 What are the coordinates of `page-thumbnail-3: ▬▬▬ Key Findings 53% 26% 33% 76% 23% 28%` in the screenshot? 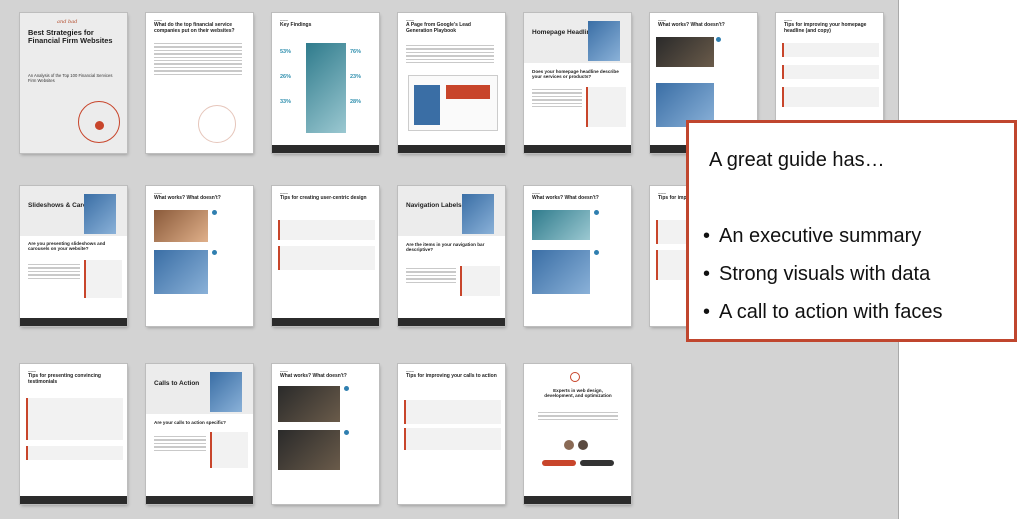 It's located at (325, 83).